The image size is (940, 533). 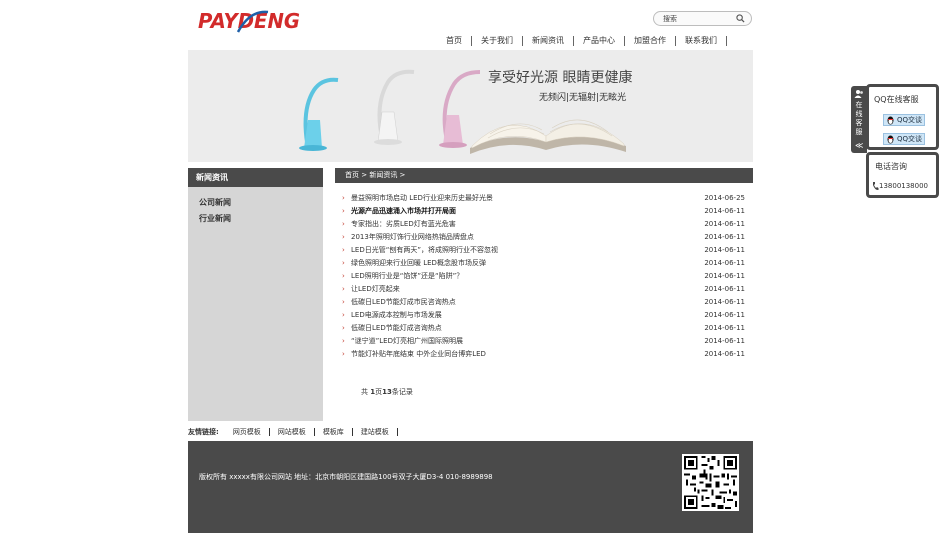 What do you see at coordinates (544, 263) in the screenshot?
I see `news-row: › 绿色照明迎来行业回暖 LED概念股市场反弹 2014-06-11` at bounding box center [544, 263].